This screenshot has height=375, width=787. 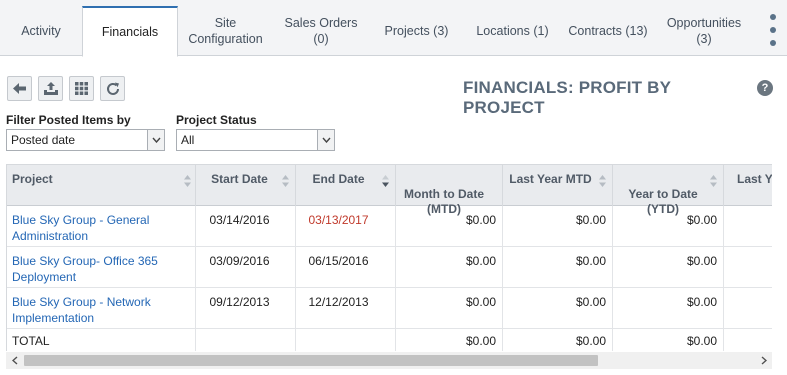 What do you see at coordinates (773, 30) in the screenshot?
I see `more-options-icon` at bounding box center [773, 30].